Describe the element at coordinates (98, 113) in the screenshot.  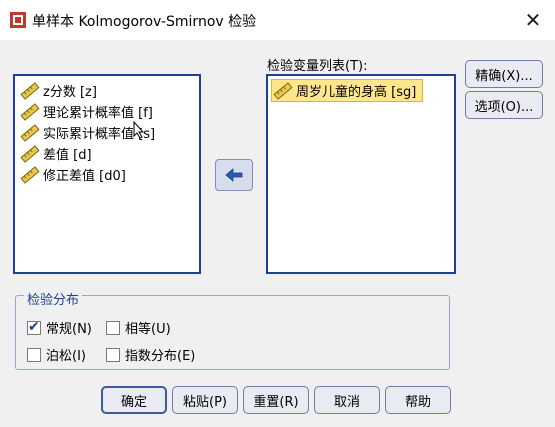
I see `variable-label: 理论累计概率值 [f]` at that location.